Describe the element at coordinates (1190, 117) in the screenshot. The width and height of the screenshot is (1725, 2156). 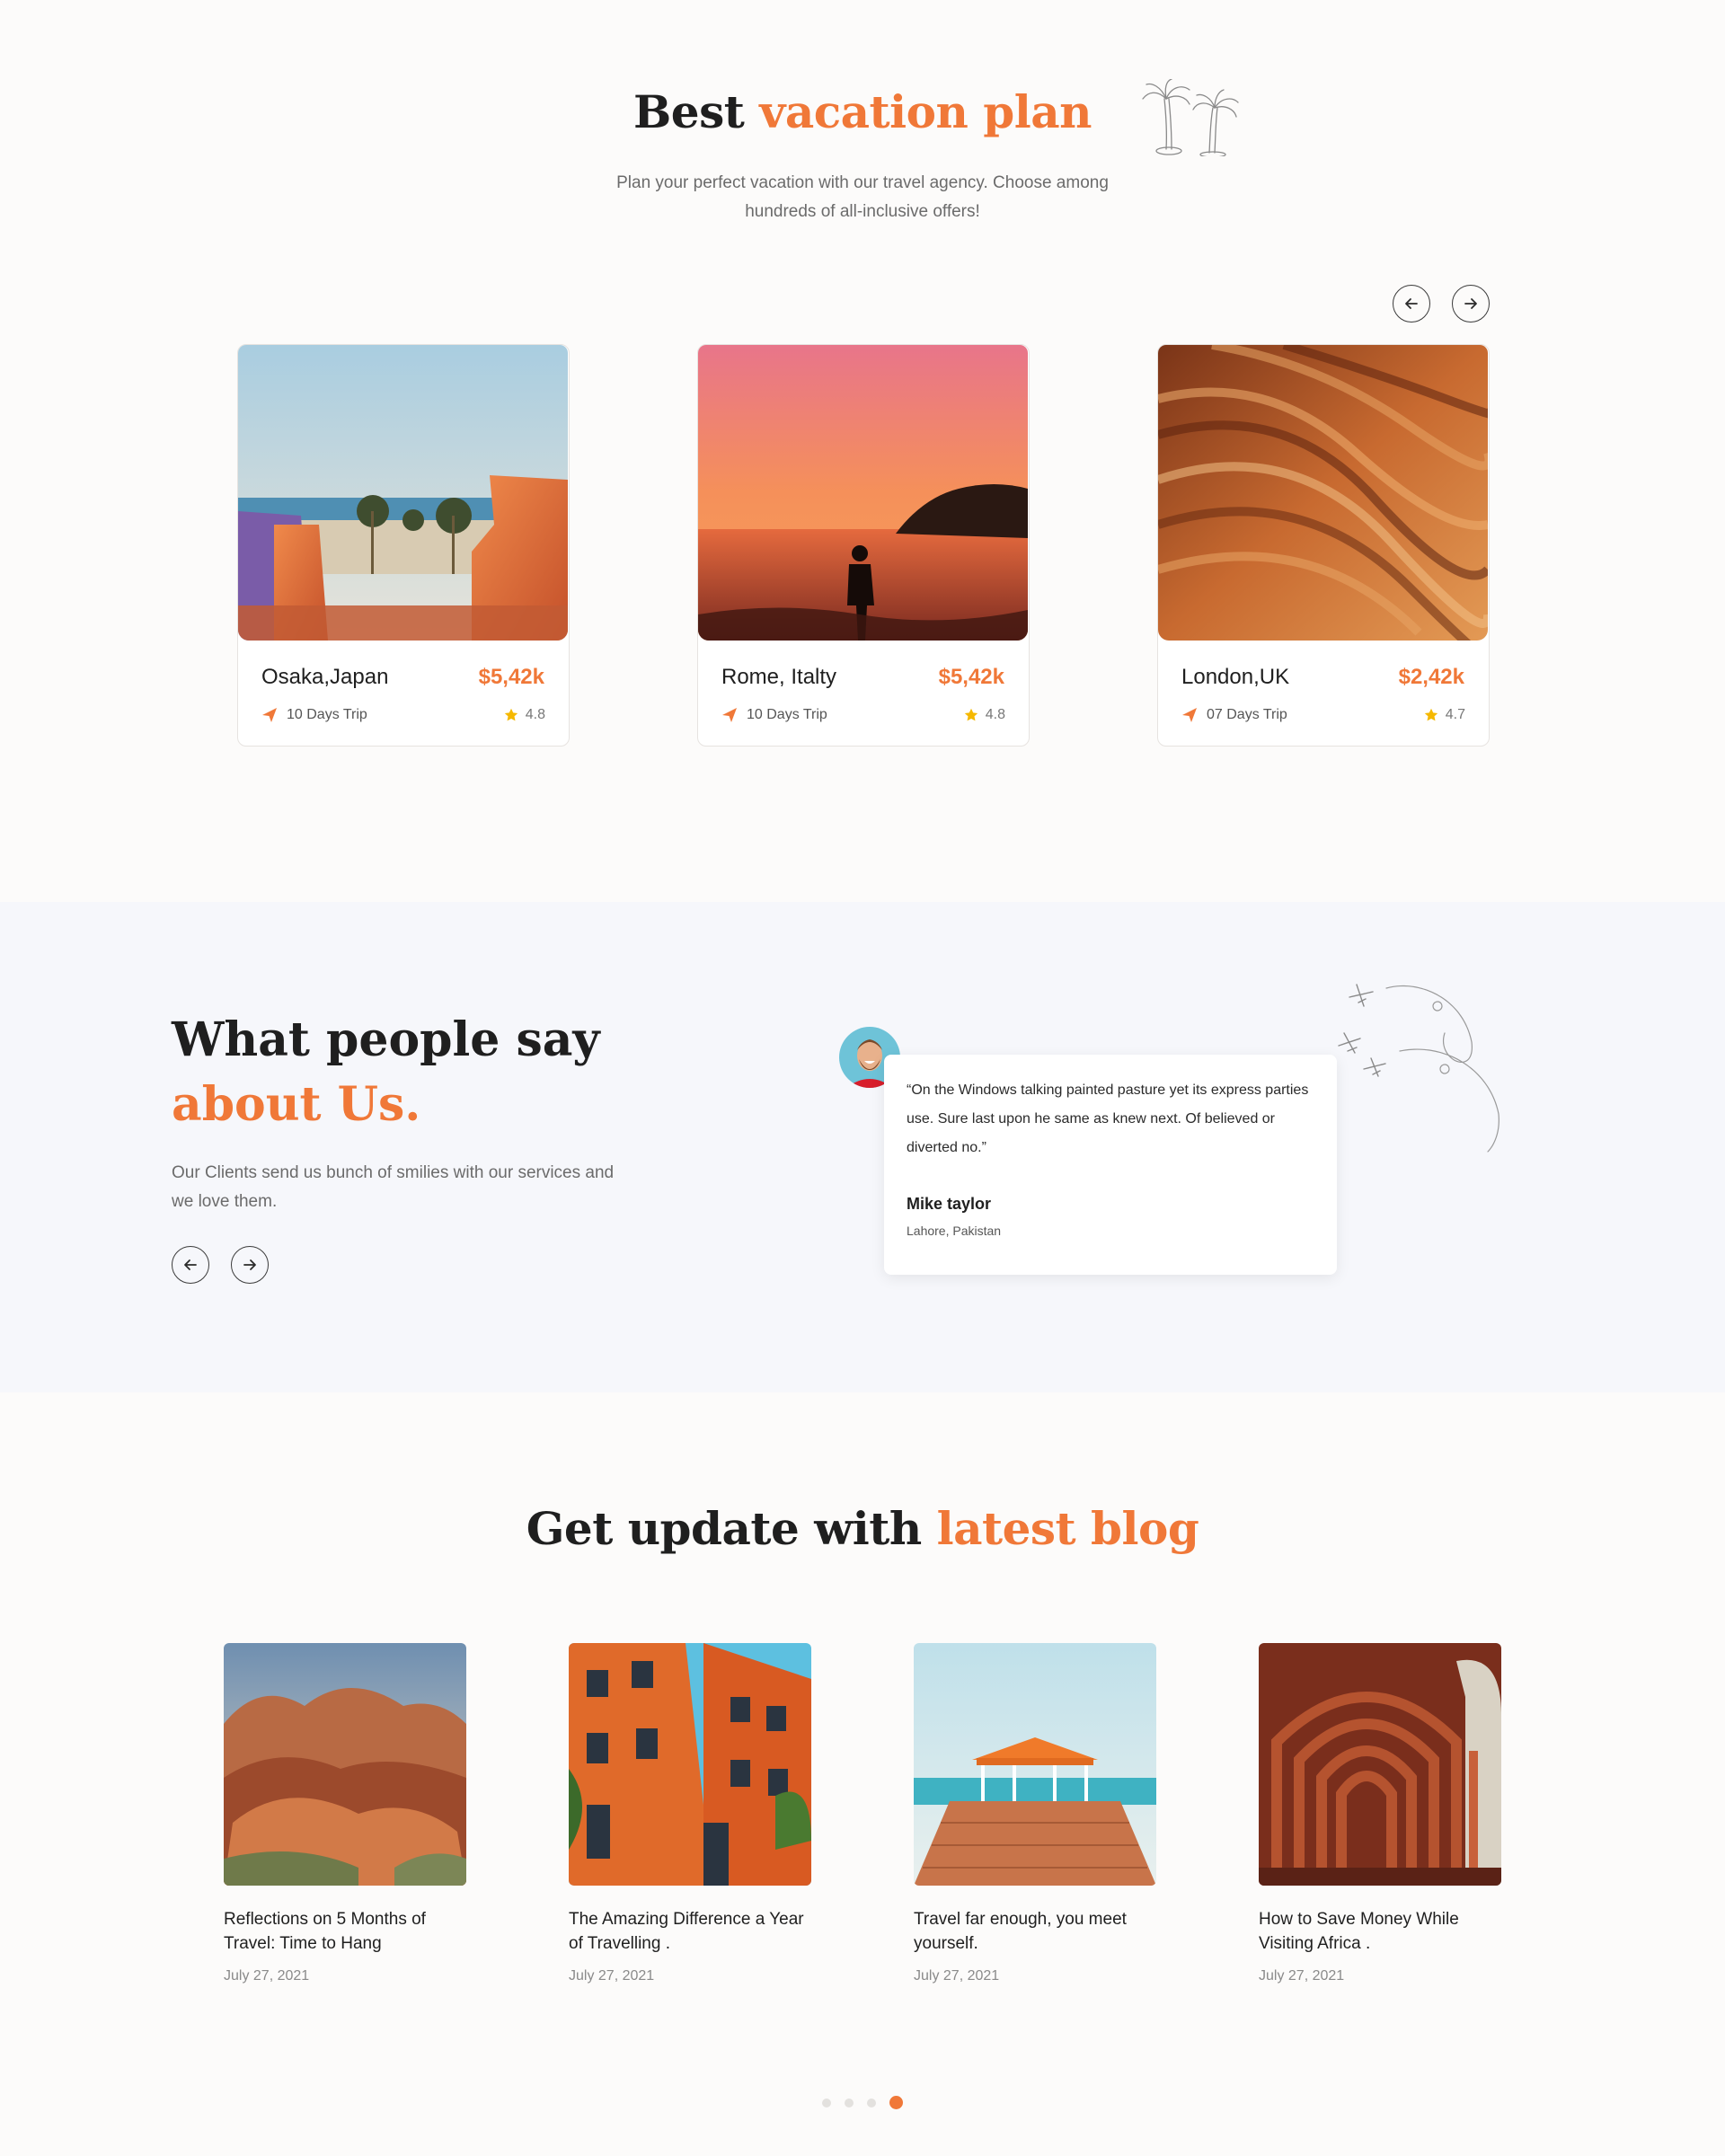
I see `palm-trees-icon` at that location.